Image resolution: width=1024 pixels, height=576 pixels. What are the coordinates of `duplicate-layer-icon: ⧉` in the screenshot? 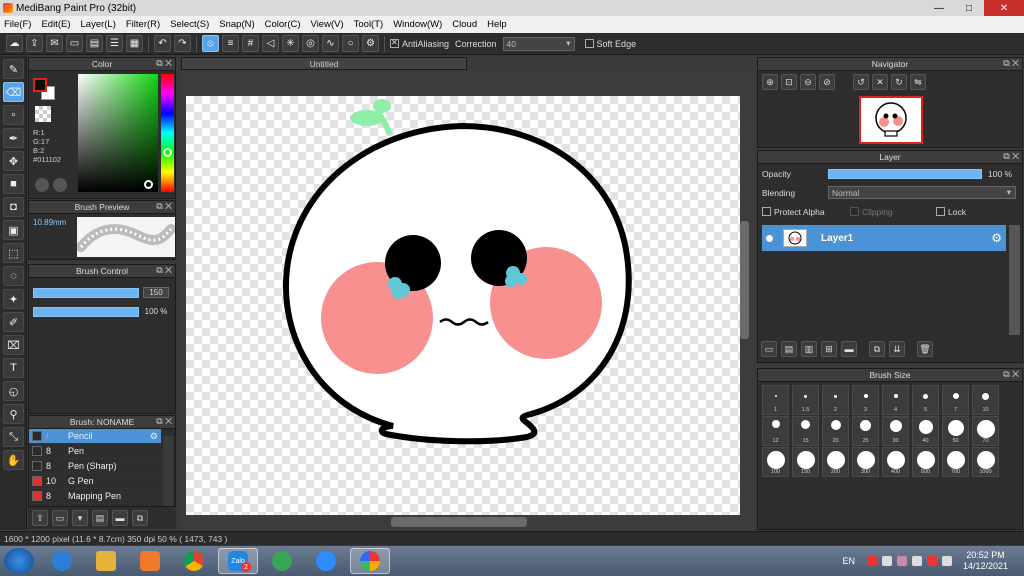 It's located at (877, 349).